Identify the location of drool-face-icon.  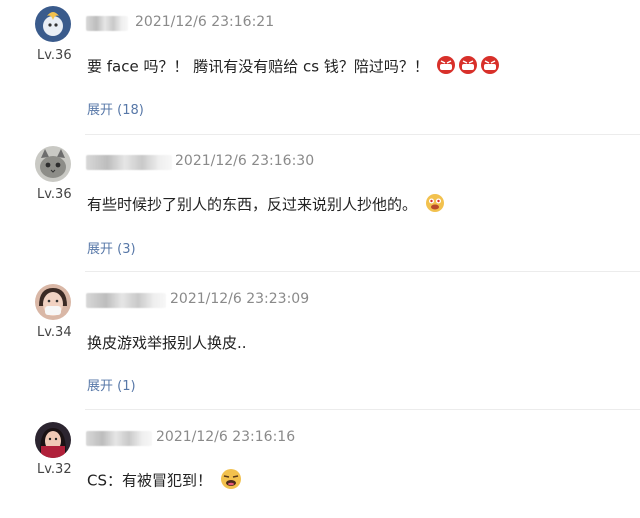
(435, 205).